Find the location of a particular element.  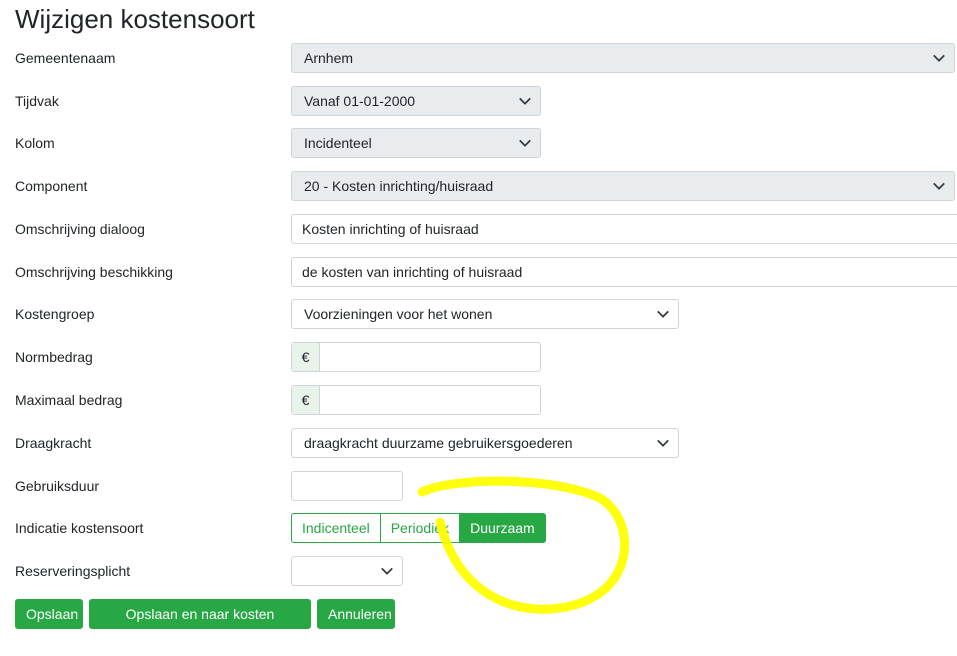

kolom-label: Kolom is located at coordinates (35, 143).